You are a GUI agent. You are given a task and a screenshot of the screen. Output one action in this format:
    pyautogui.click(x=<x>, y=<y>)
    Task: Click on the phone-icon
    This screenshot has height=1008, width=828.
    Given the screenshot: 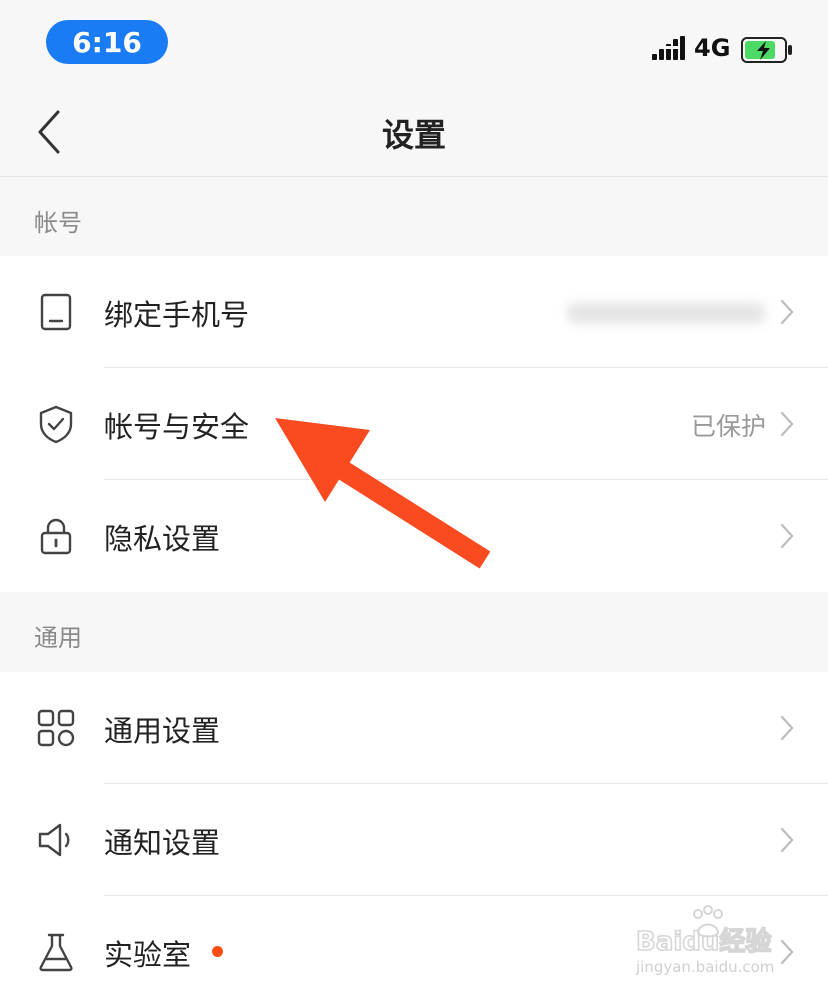 What is the action you would take?
    pyautogui.click(x=56, y=312)
    